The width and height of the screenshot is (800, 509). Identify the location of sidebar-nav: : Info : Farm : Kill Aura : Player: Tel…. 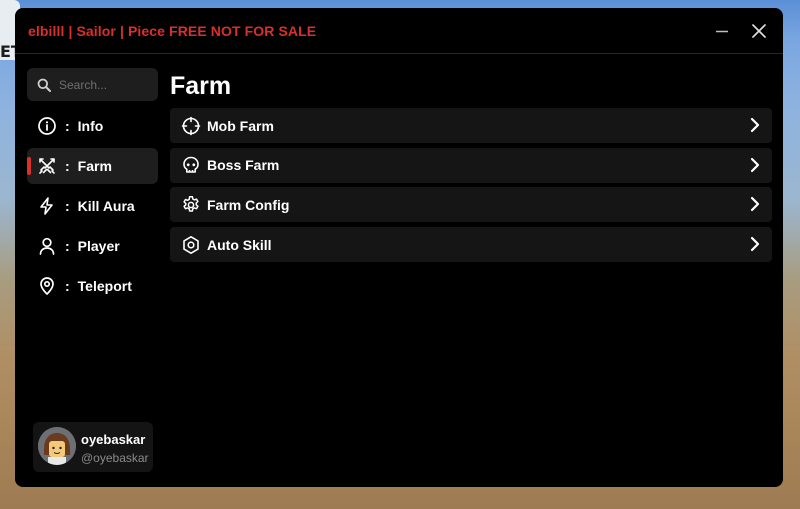
(92, 208).